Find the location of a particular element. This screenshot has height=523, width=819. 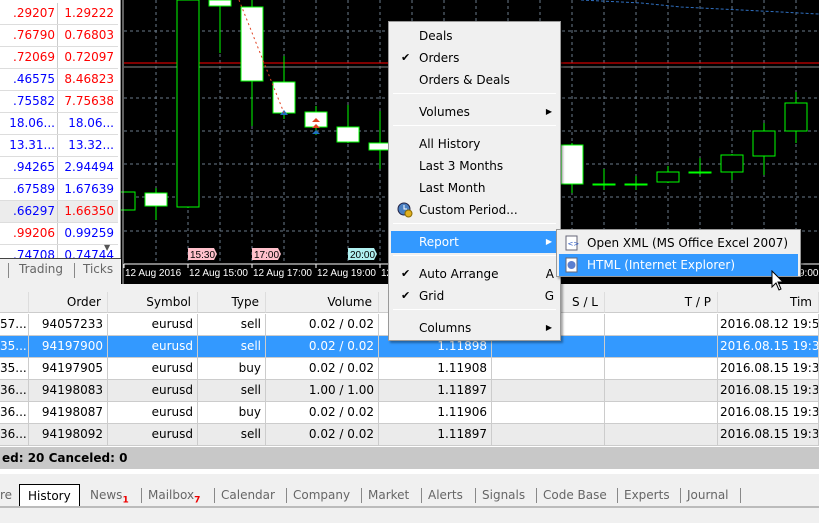

time-label: 9:00 is located at coordinates (809, 273).